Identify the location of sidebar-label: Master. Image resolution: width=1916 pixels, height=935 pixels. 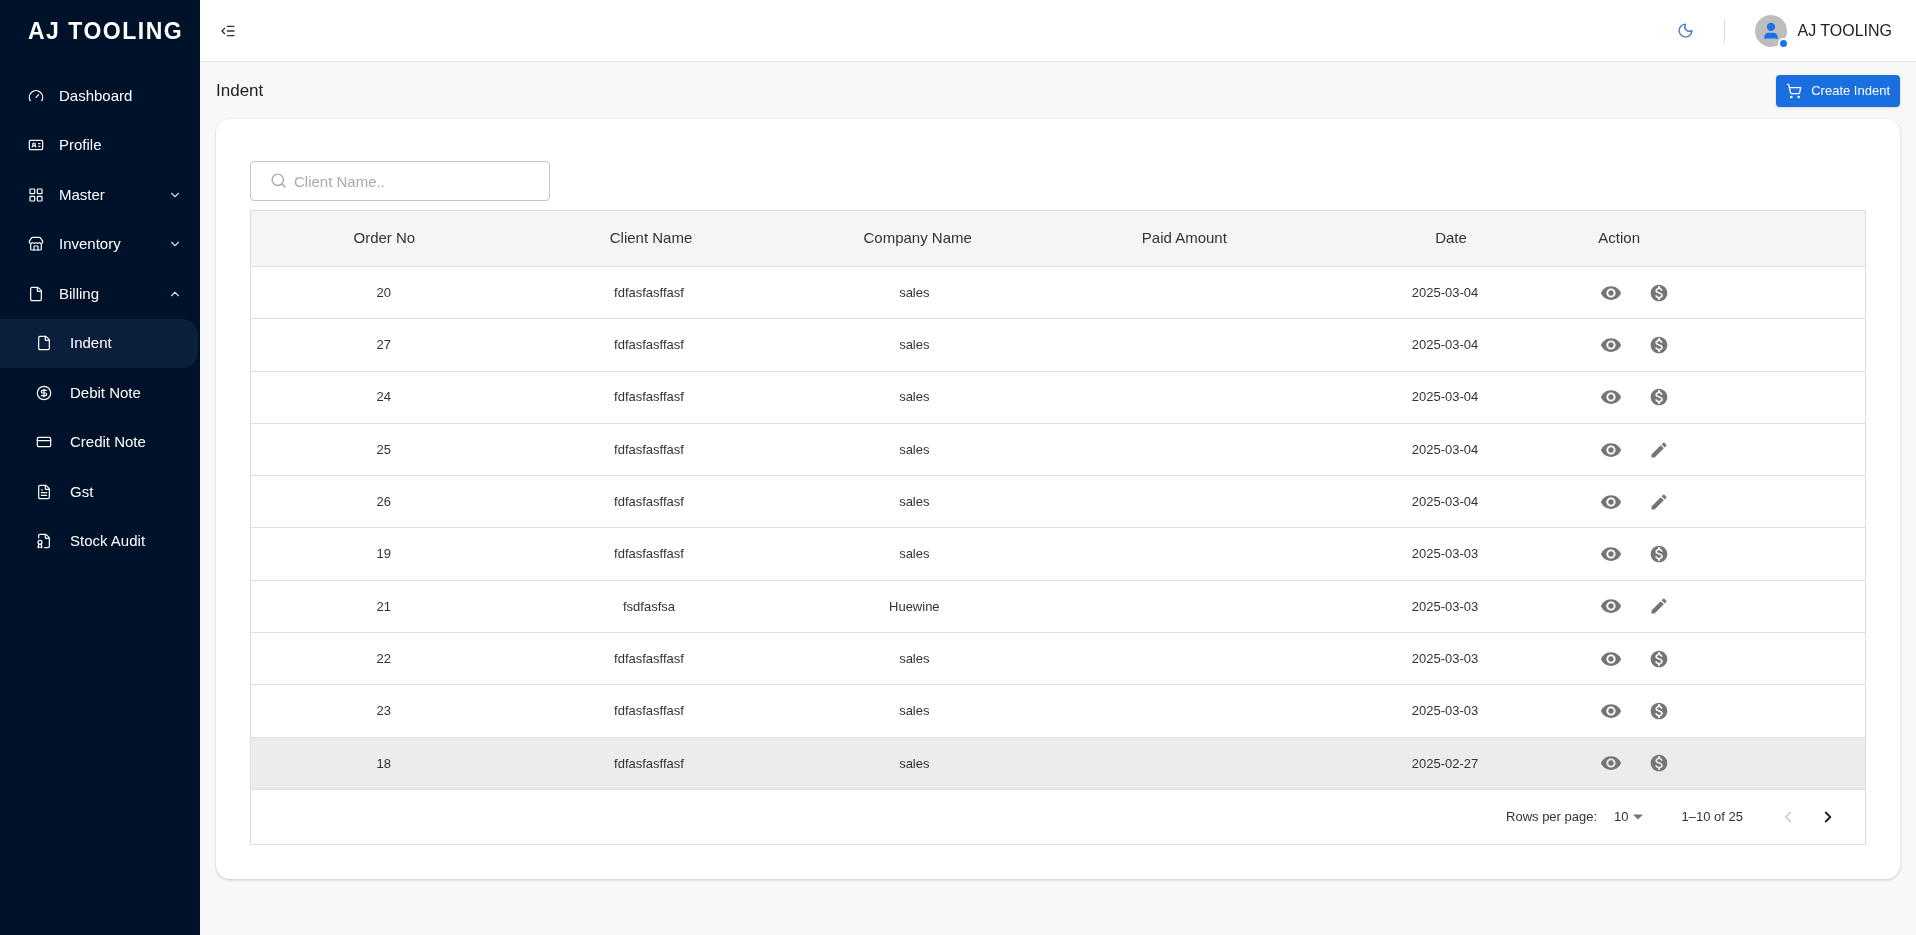
(82, 194).